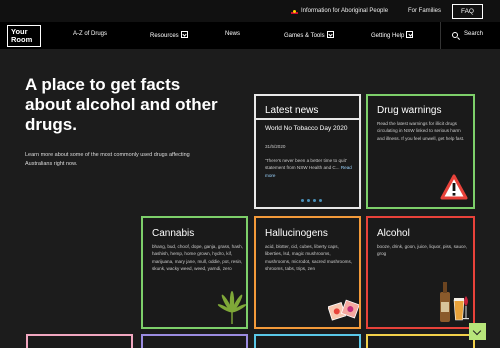 This screenshot has width=500, height=348. Describe the element at coordinates (231, 307) in the screenshot. I see `cannabis-leaf-icon` at that location.